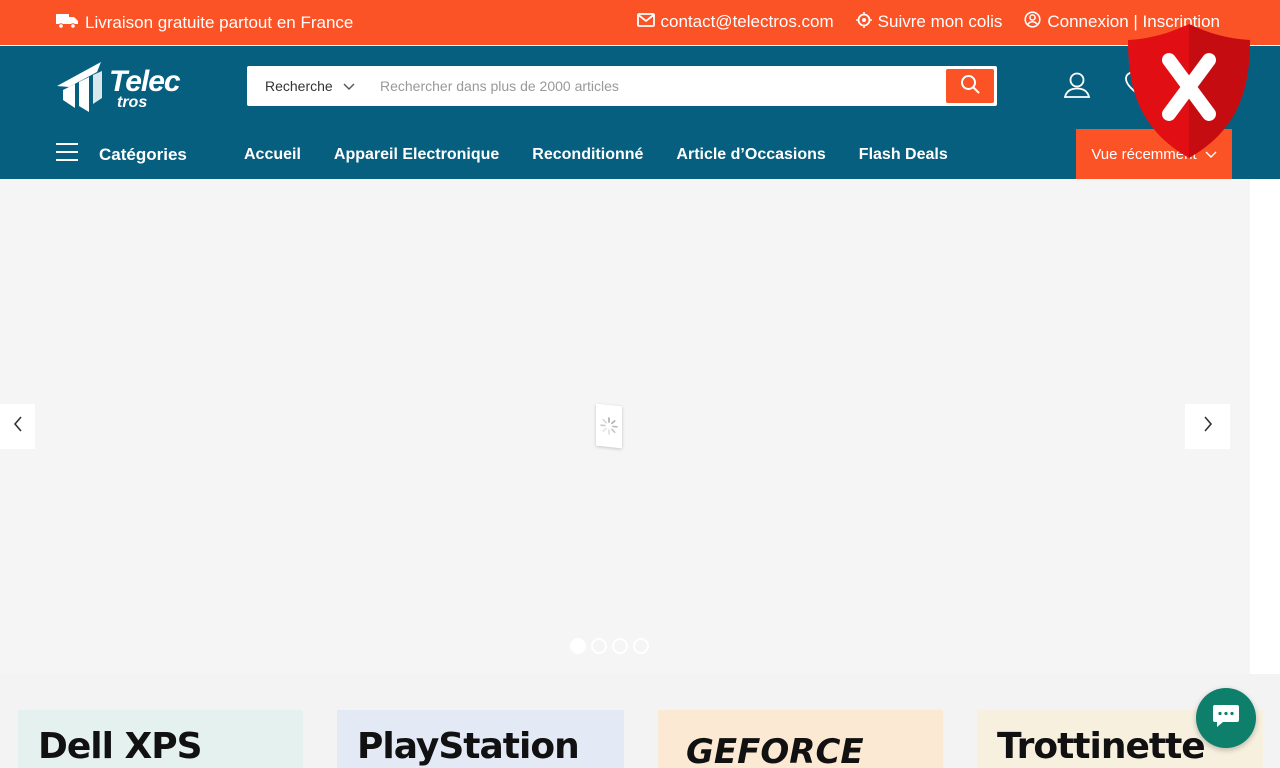 The height and width of the screenshot is (768, 1280). I want to click on categories-label: Catégories, so click(143, 154).